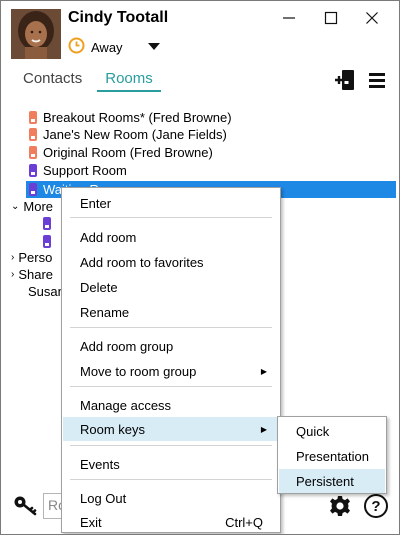 The height and width of the screenshot is (535, 400). What do you see at coordinates (171, 203) in the screenshot?
I see `menu-item-enter: Enter` at bounding box center [171, 203].